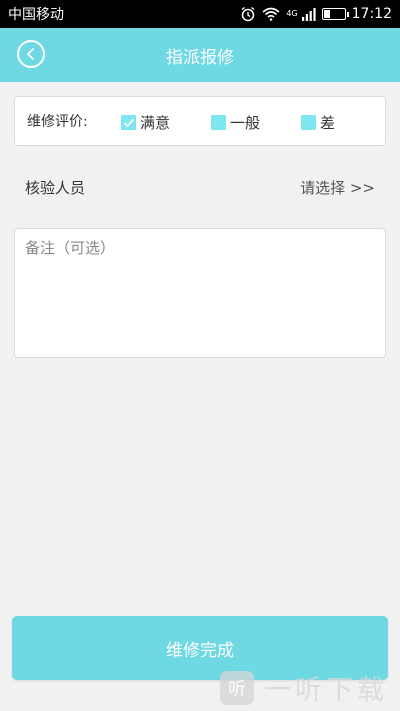 This screenshot has width=400, height=711. What do you see at coordinates (245, 123) in the screenshot?
I see `rating-option-label: 一般` at bounding box center [245, 123].